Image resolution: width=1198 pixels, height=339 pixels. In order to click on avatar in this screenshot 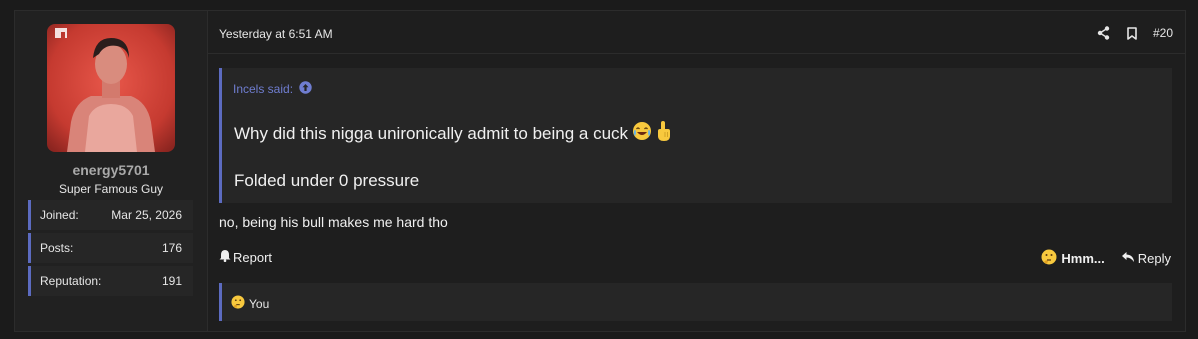, I will do `click(111, 88)`.